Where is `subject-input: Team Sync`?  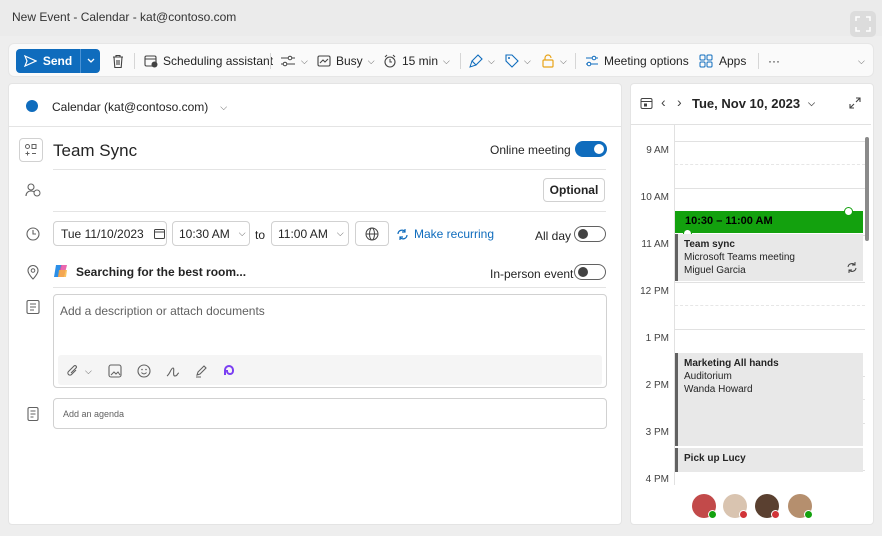 subject-input: Team Sync is located at coordinates (95, 151).